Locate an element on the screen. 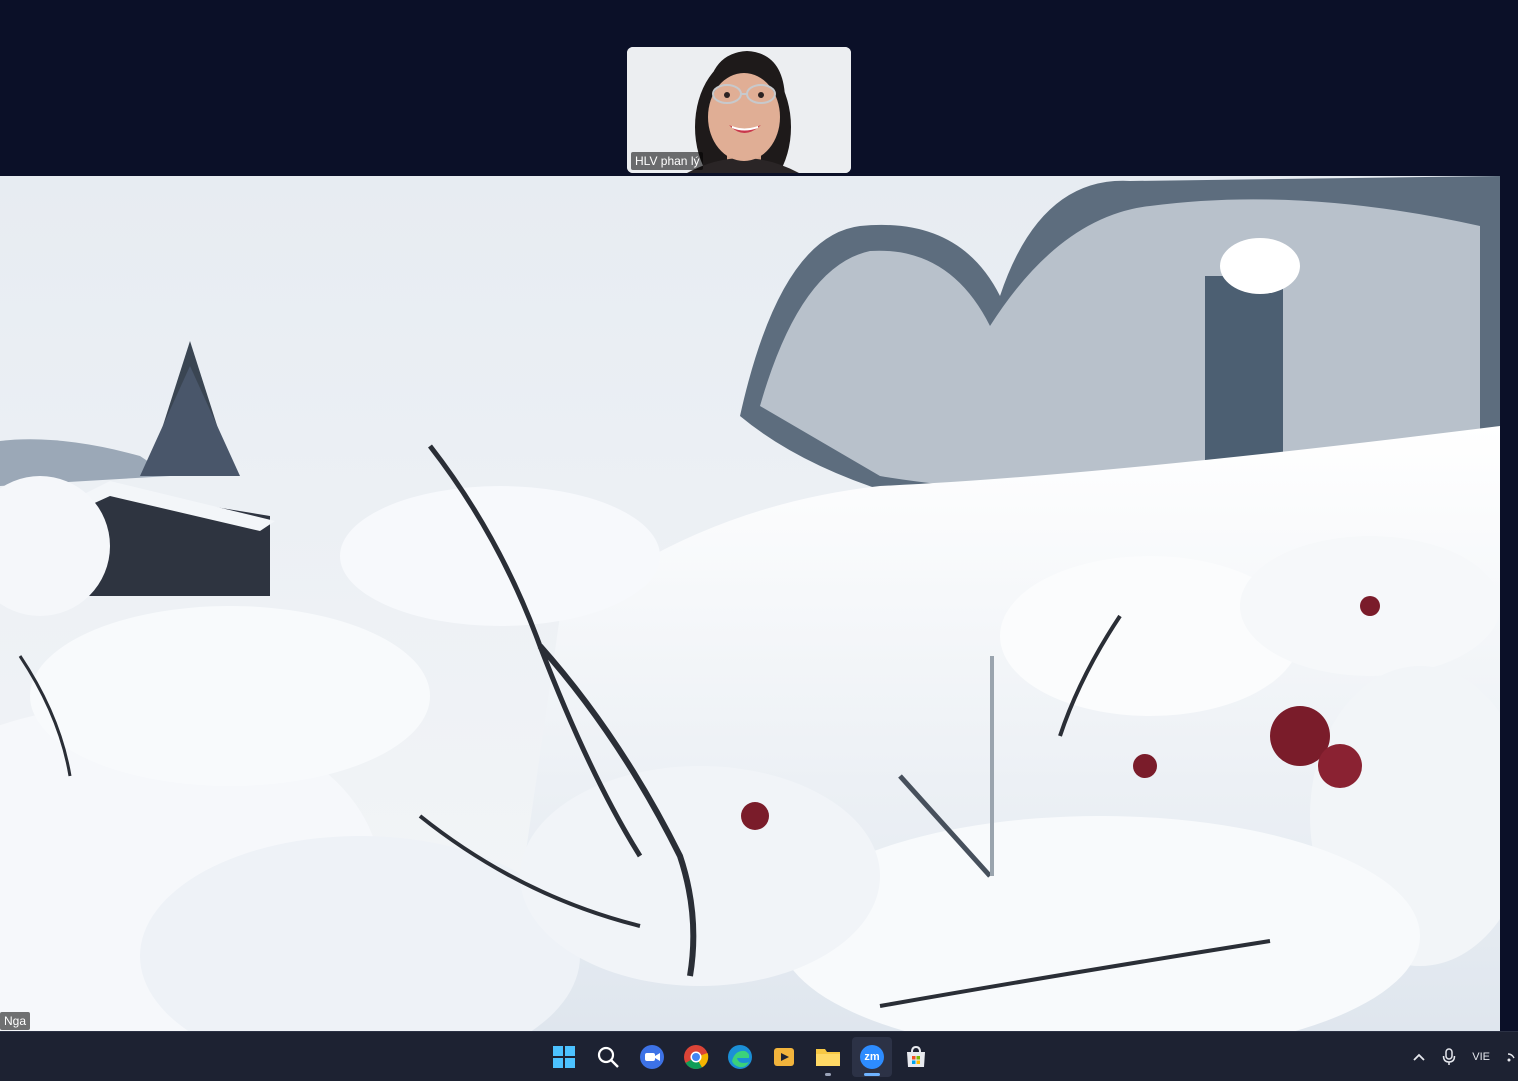  media-player-icon is located at coordinates (784, 1057).